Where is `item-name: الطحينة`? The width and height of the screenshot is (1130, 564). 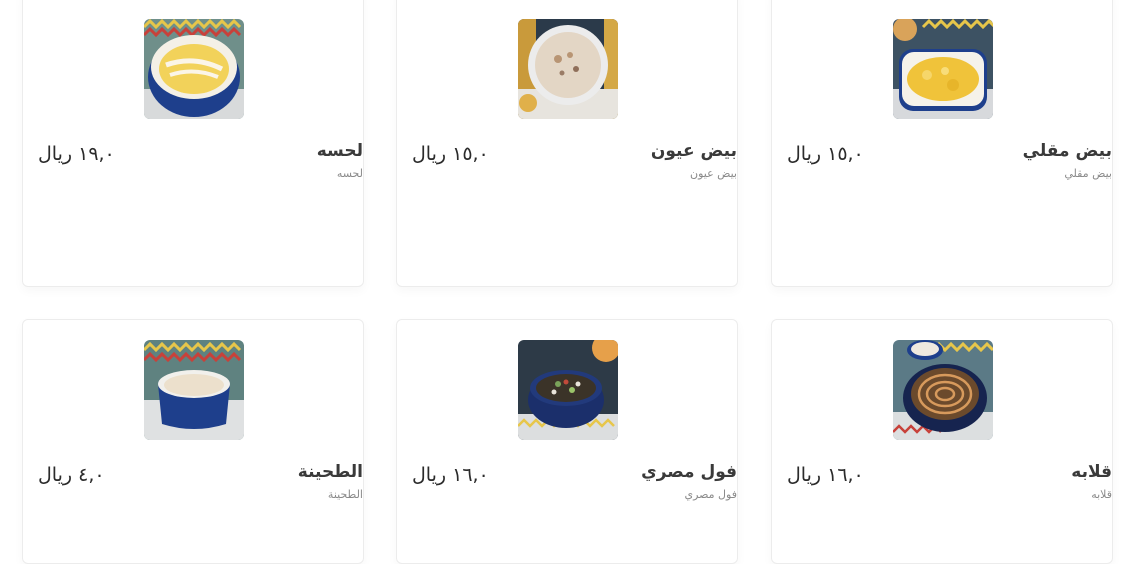 item-name: الطحينة is located at coordinates (330, 472).